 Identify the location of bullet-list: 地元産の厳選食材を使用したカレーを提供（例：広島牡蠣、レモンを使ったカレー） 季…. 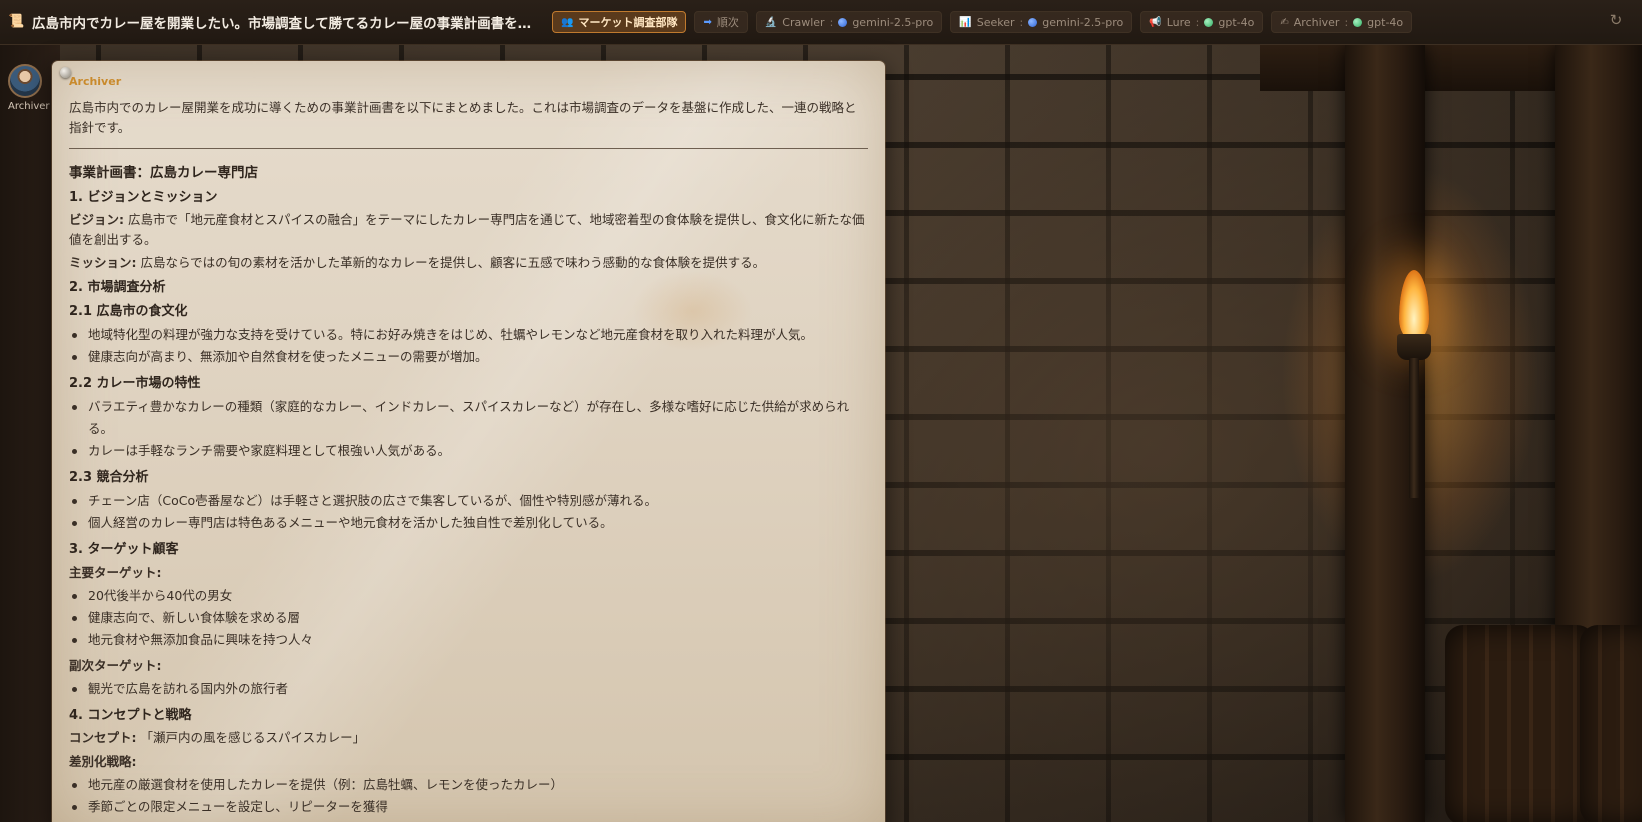
(468, 796).